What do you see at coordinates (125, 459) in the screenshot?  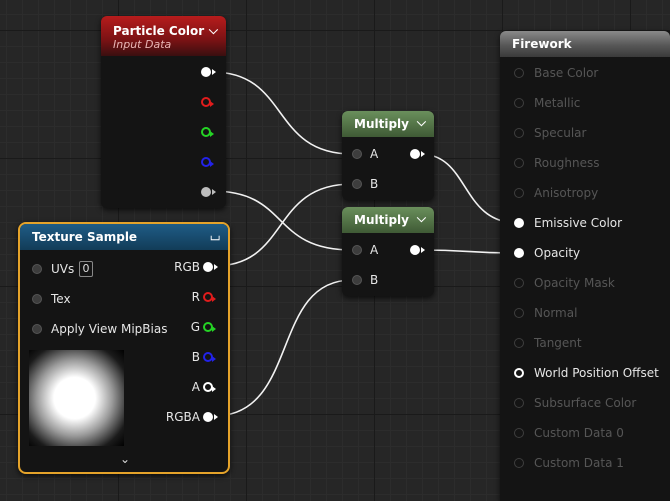 I see `chevron-down-icon: ⌄` at bounding box center [125, 459].